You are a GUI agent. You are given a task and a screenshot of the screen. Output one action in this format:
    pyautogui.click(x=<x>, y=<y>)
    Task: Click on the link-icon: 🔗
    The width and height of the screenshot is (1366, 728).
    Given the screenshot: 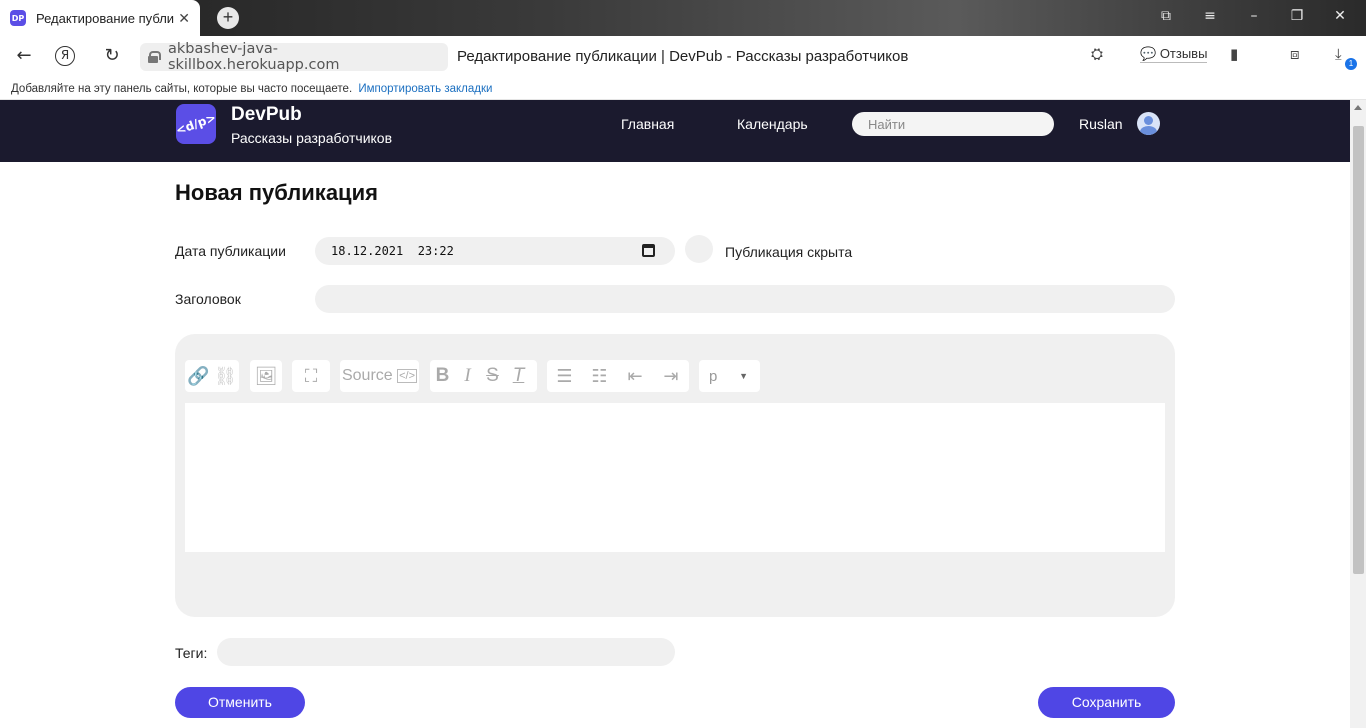 What is the action you would take?
    pyautogui.click(x=198, y=376)
    